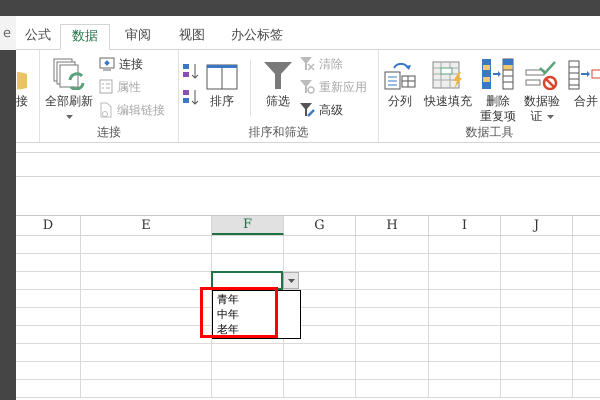 The image size is (600, 400). Describe the element at coordinates (38, 36) in the screenshot. I see `ribbon-tab: 公式` at that location.